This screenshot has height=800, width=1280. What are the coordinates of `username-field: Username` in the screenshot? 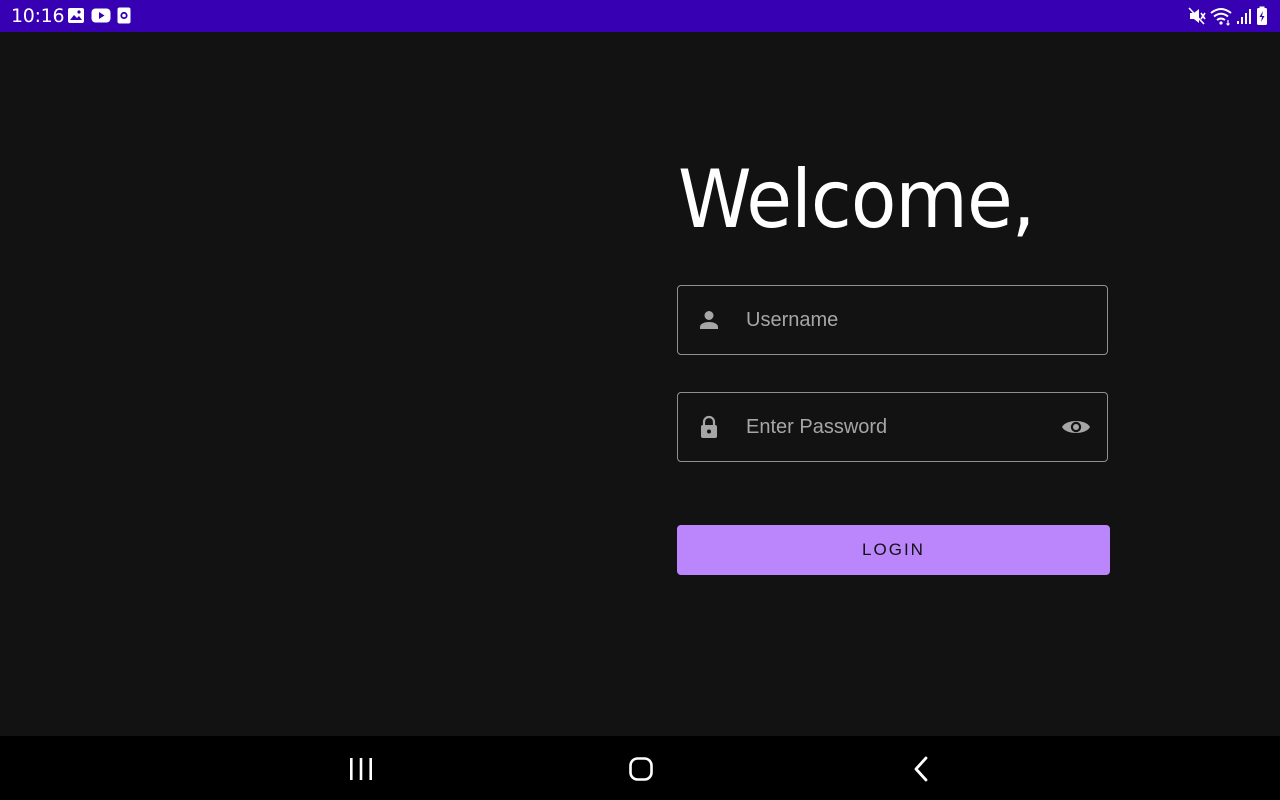 It's located at (892, 320).